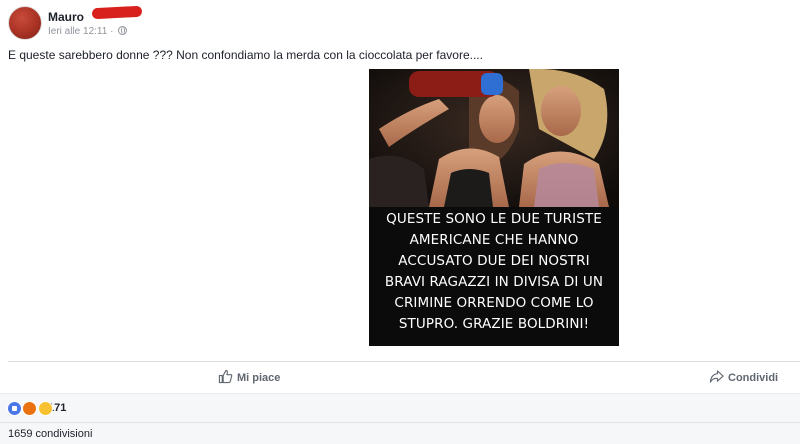 The height and width of the screenshot is (444, 800). I want to click on meme-caption-line: QUESTE SONO LE DUE TURISTE, so click(494, 219).